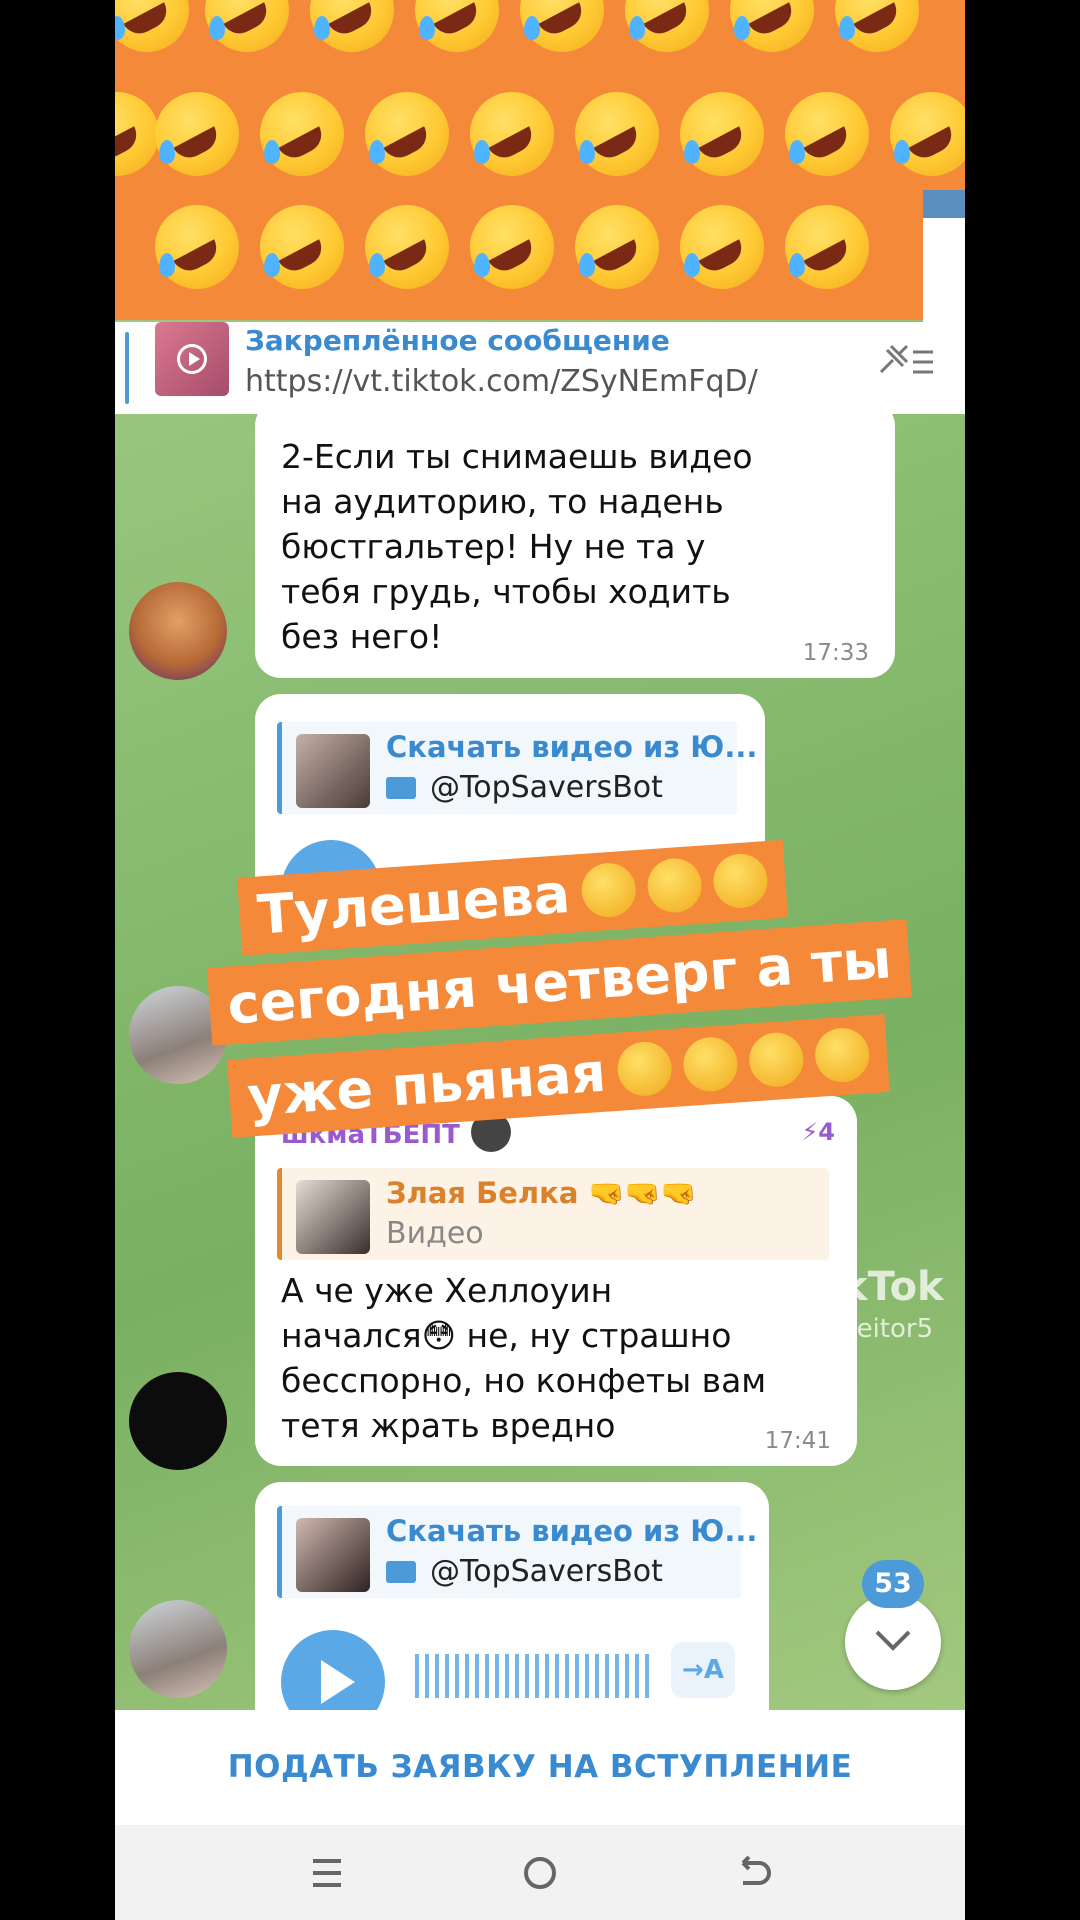 Image resolution: width=1080 pixels, height=1920 pixels. What do you see at coordinates (797, 1441) in the screenshot?
I see `message-time: 17:41` at bounding box center [797, 1441].